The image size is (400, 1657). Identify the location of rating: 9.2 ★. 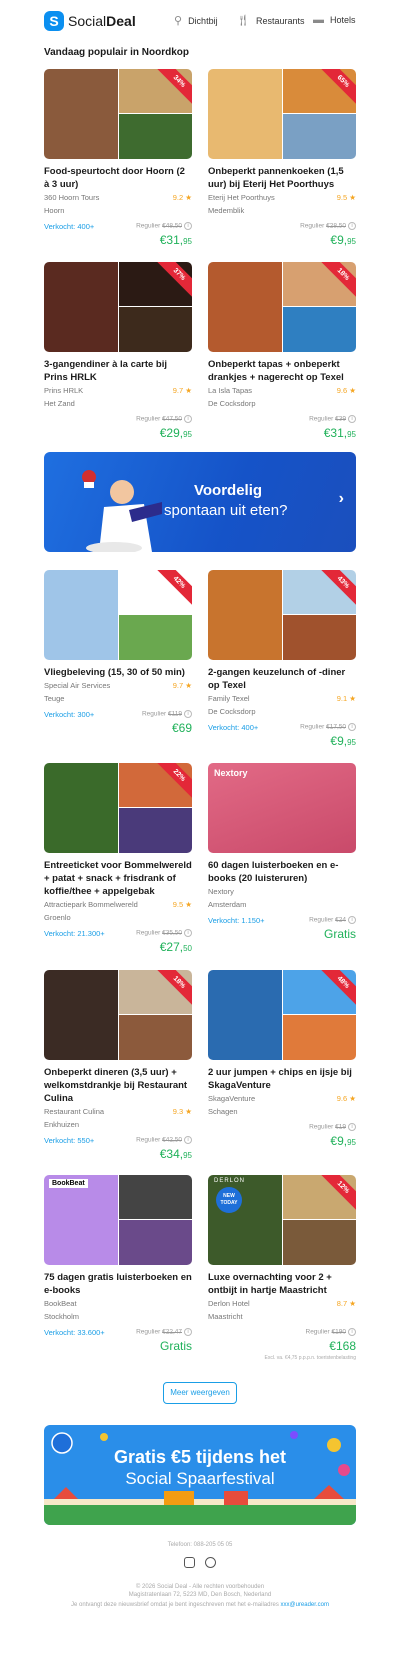
(182, 197).